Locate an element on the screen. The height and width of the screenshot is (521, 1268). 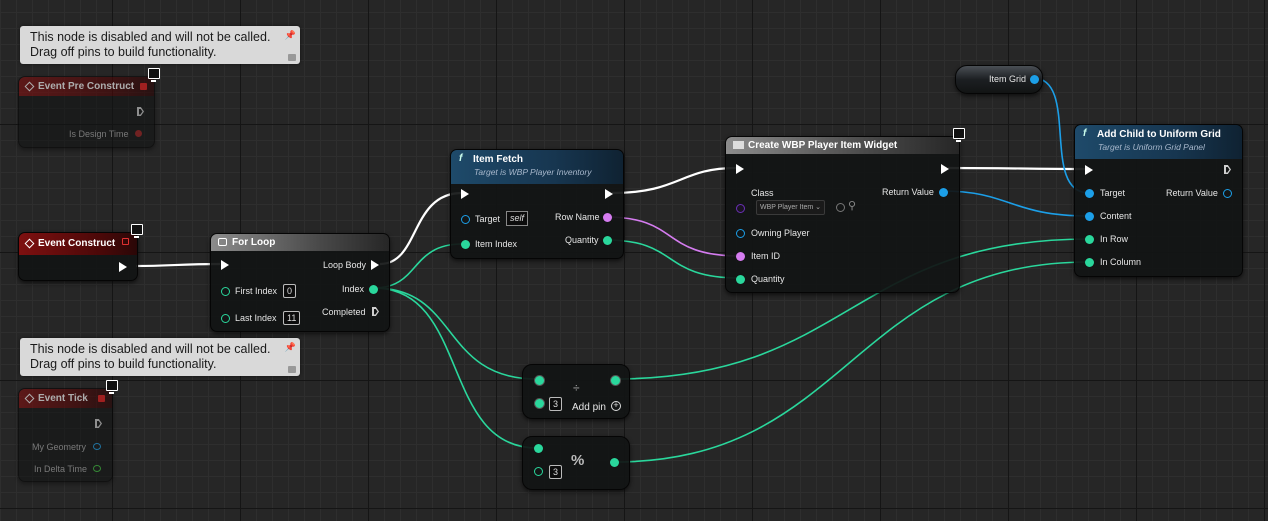
wire-rowname-itemid is located at coordinates (673, 236).